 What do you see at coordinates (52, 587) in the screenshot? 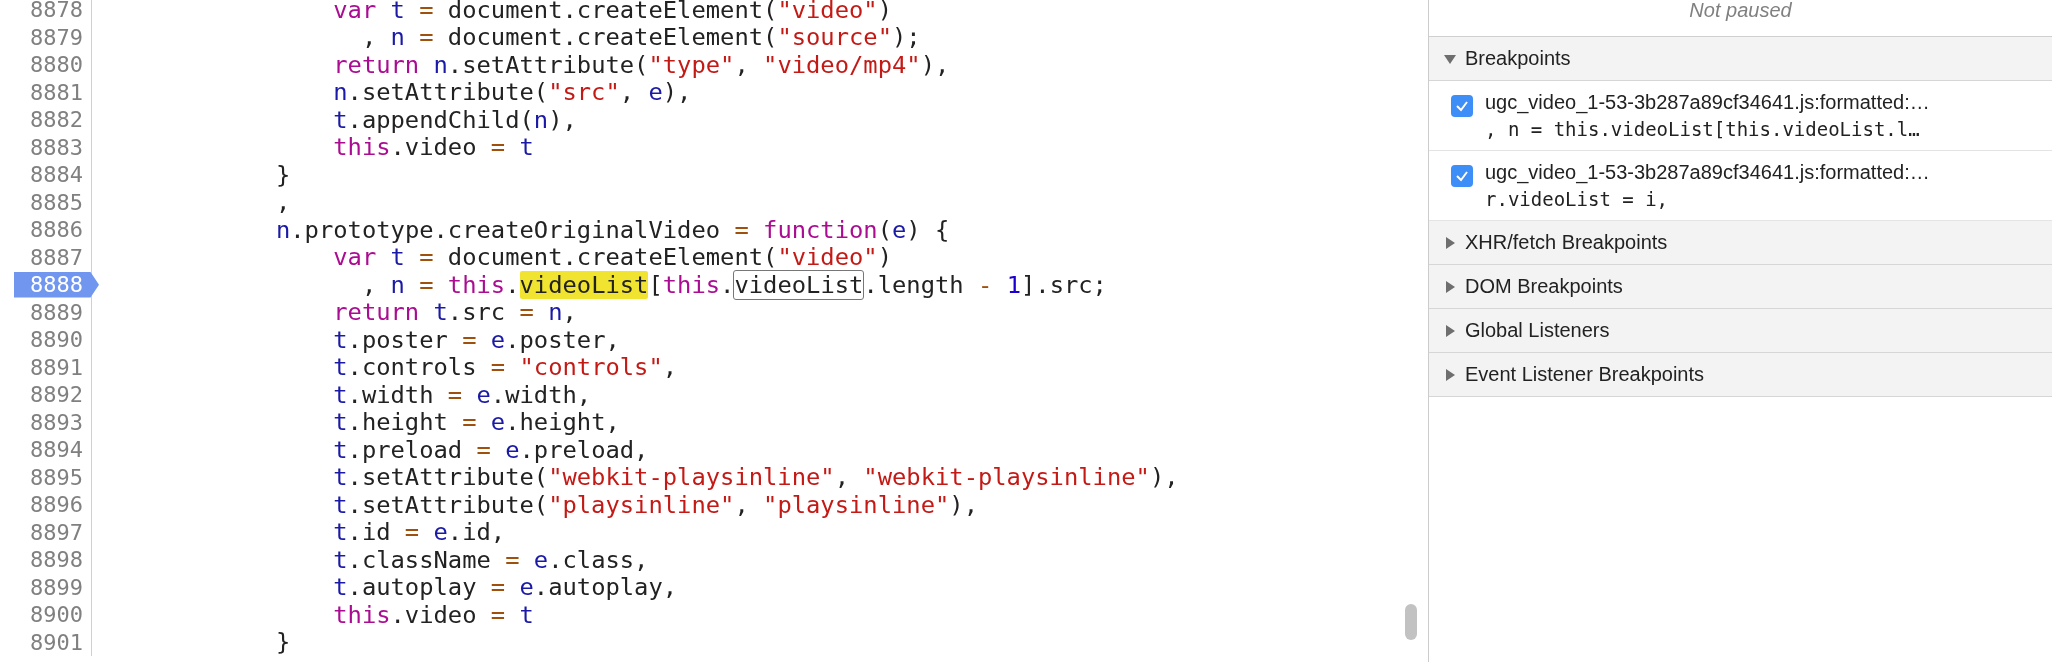
I see `line-number: 8899` at bounding box center [52, 587].